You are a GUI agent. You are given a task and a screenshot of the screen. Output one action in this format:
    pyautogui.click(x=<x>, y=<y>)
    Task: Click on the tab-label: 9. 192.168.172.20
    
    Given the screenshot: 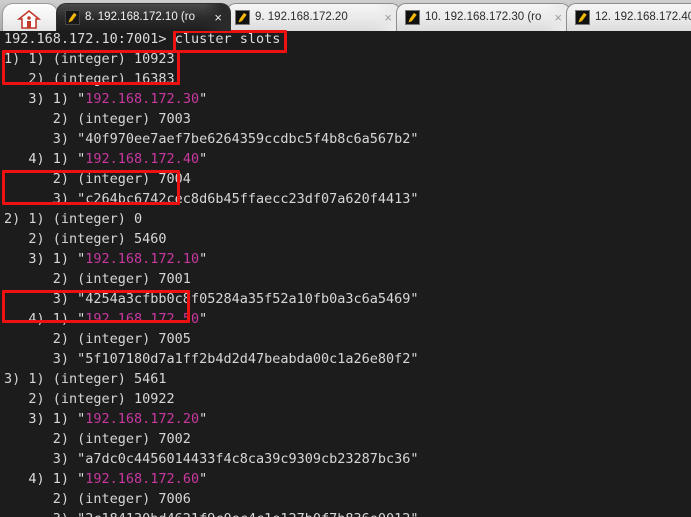 What is the action you would take?
    pyautogui.click(x=301, y=17)
    